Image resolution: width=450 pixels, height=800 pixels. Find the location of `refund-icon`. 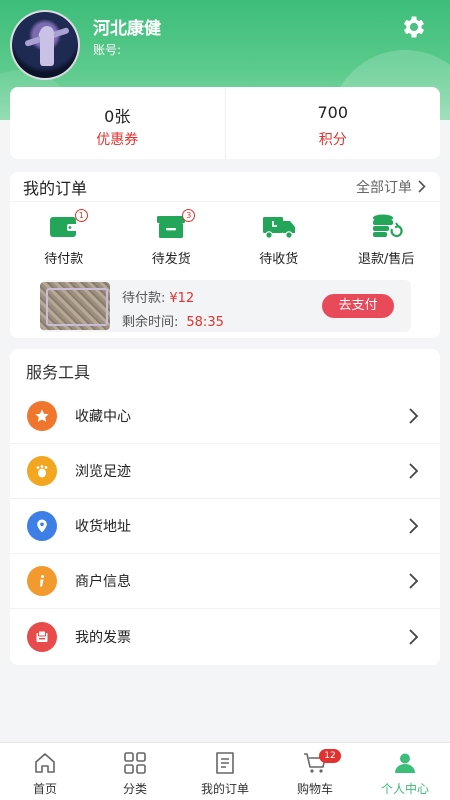

refund-icon is located at coordinates (388, 226).